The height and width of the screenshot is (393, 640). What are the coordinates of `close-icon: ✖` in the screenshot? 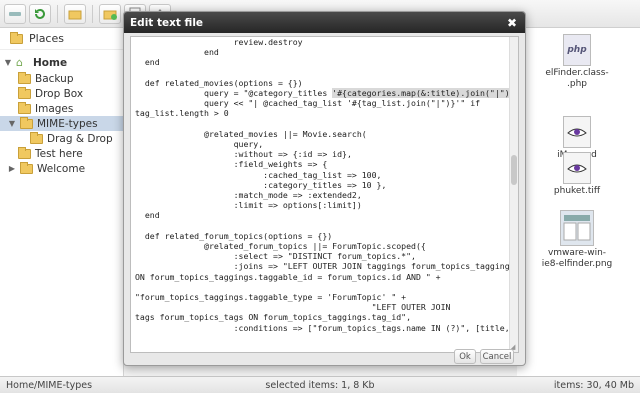 It's located at (512, 23).